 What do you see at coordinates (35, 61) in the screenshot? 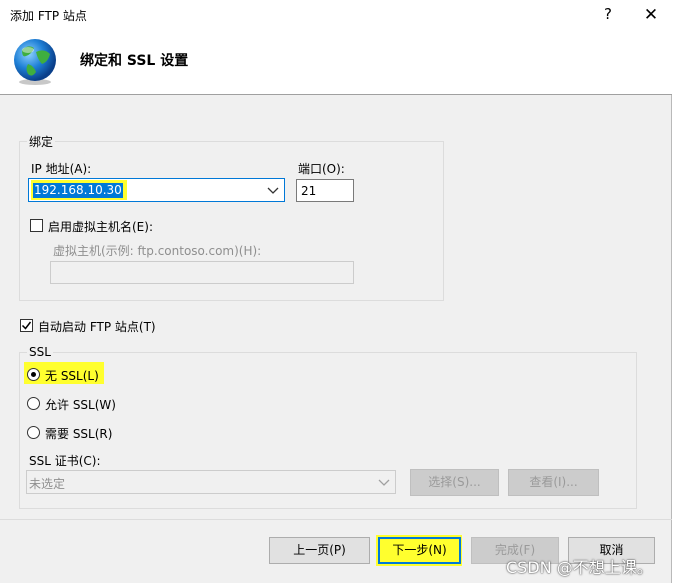
I see `globe-icon` at bounding box center [35, 61].